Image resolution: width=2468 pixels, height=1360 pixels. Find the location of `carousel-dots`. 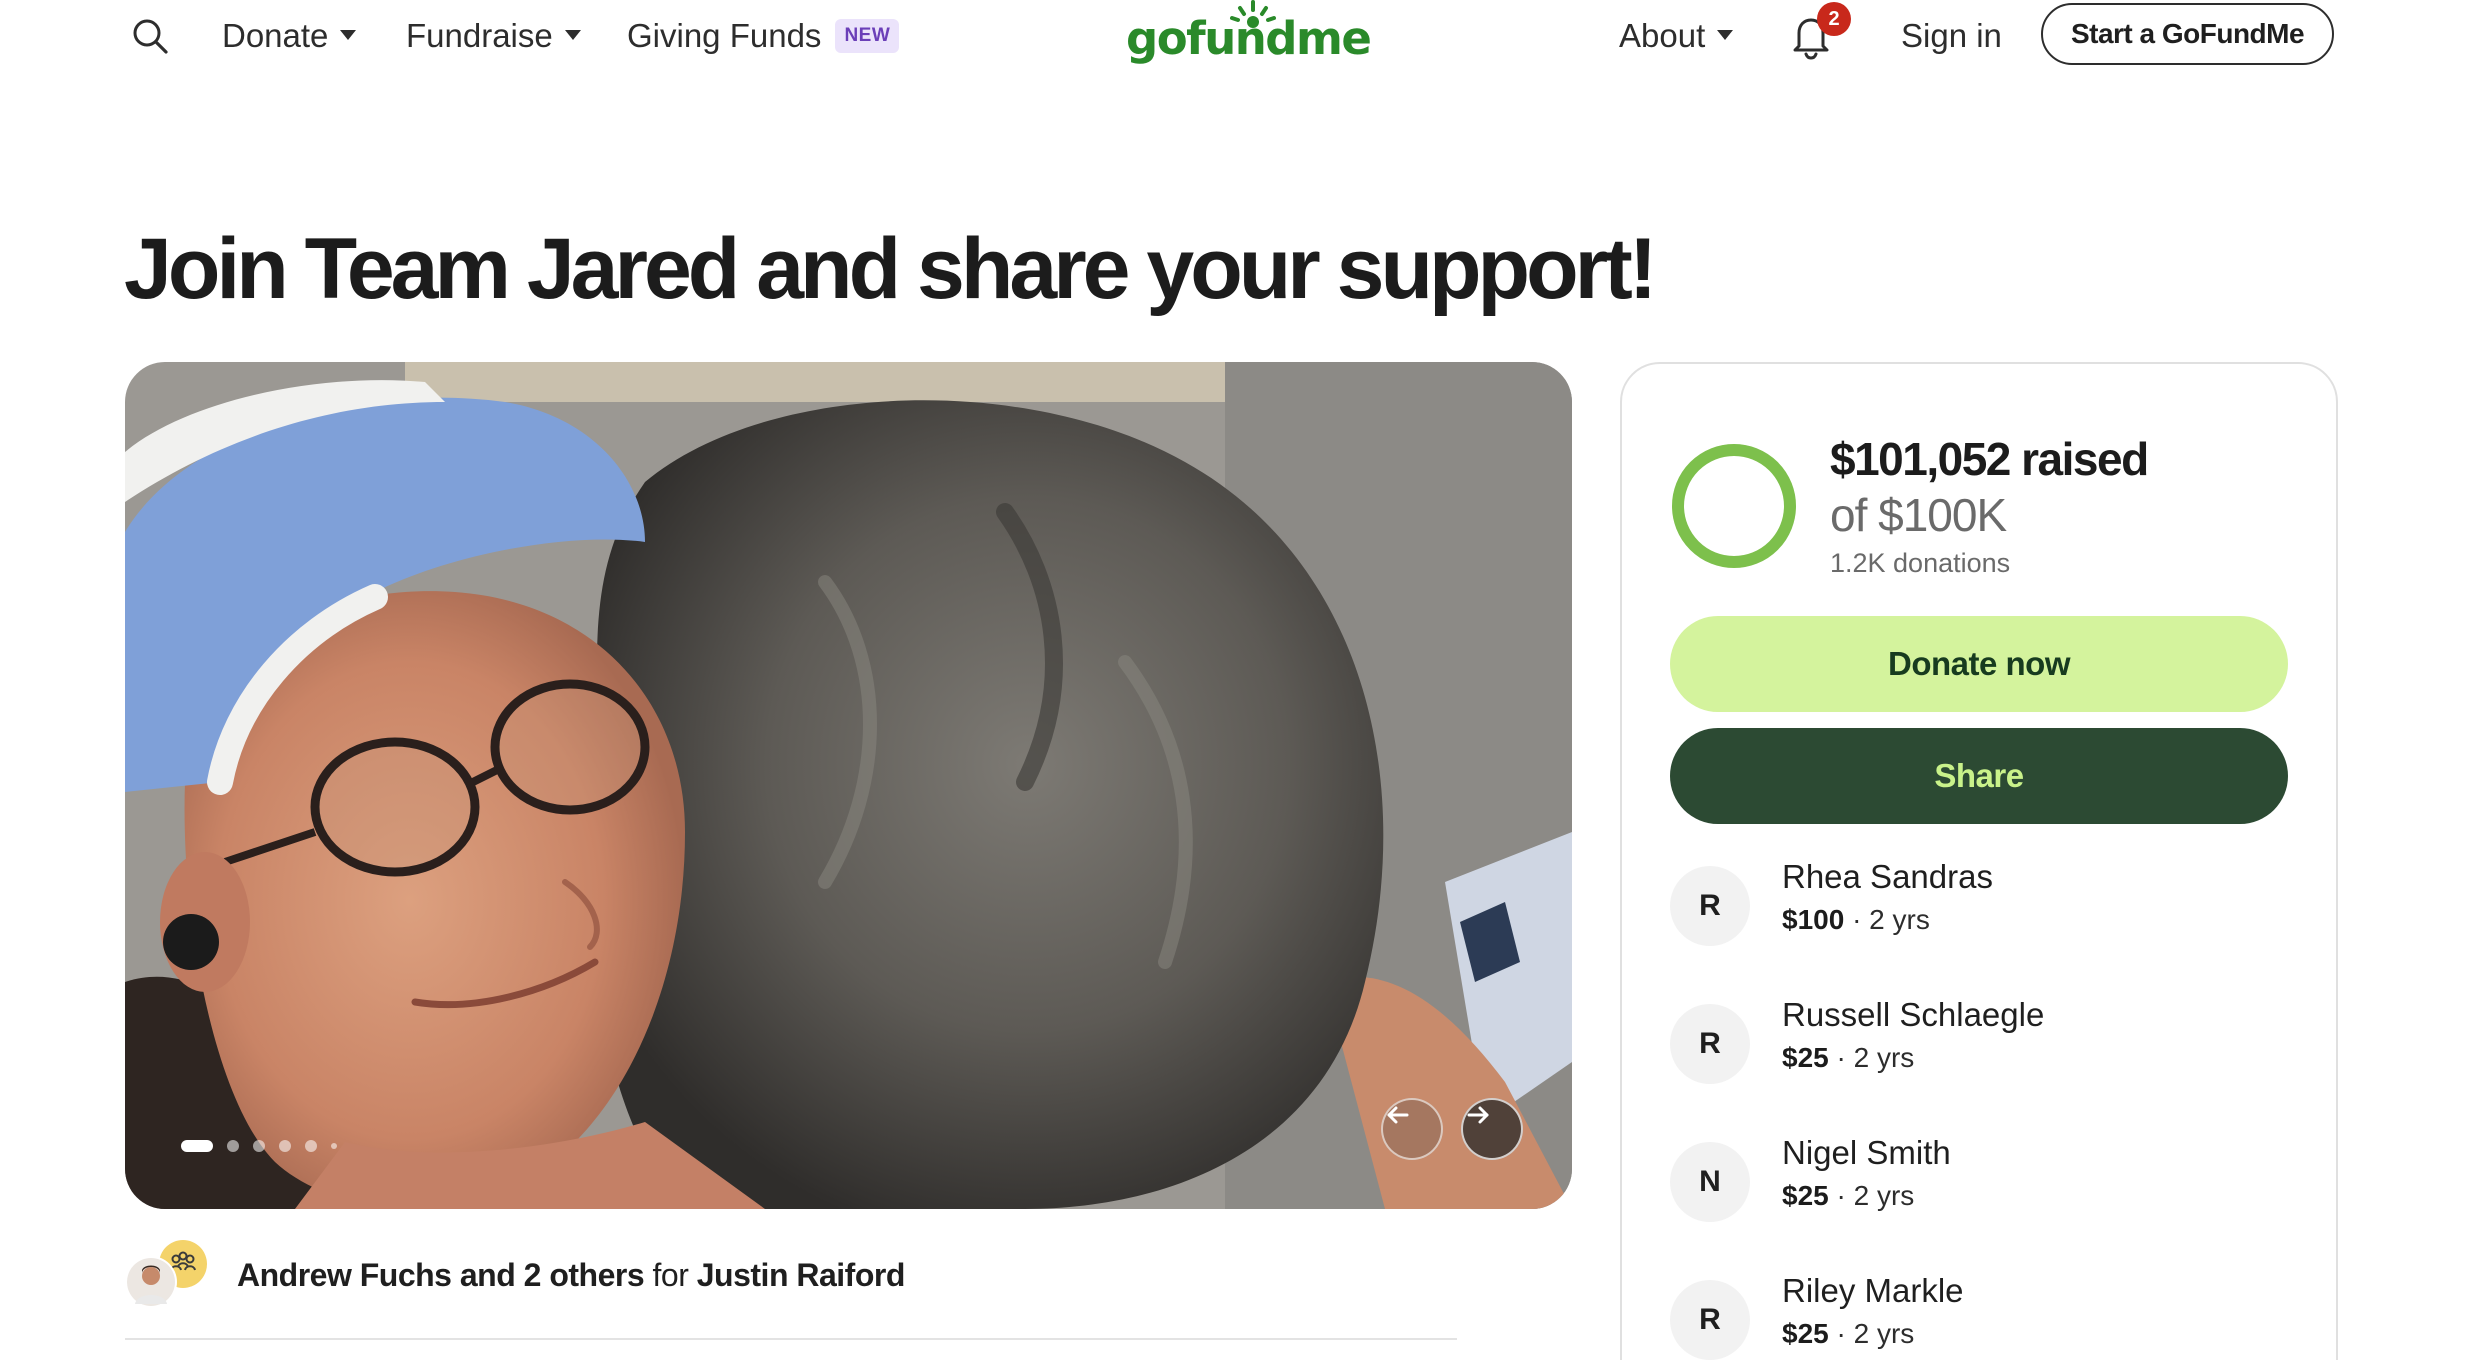

carousel-dots is located at coordinates (259, 1146).